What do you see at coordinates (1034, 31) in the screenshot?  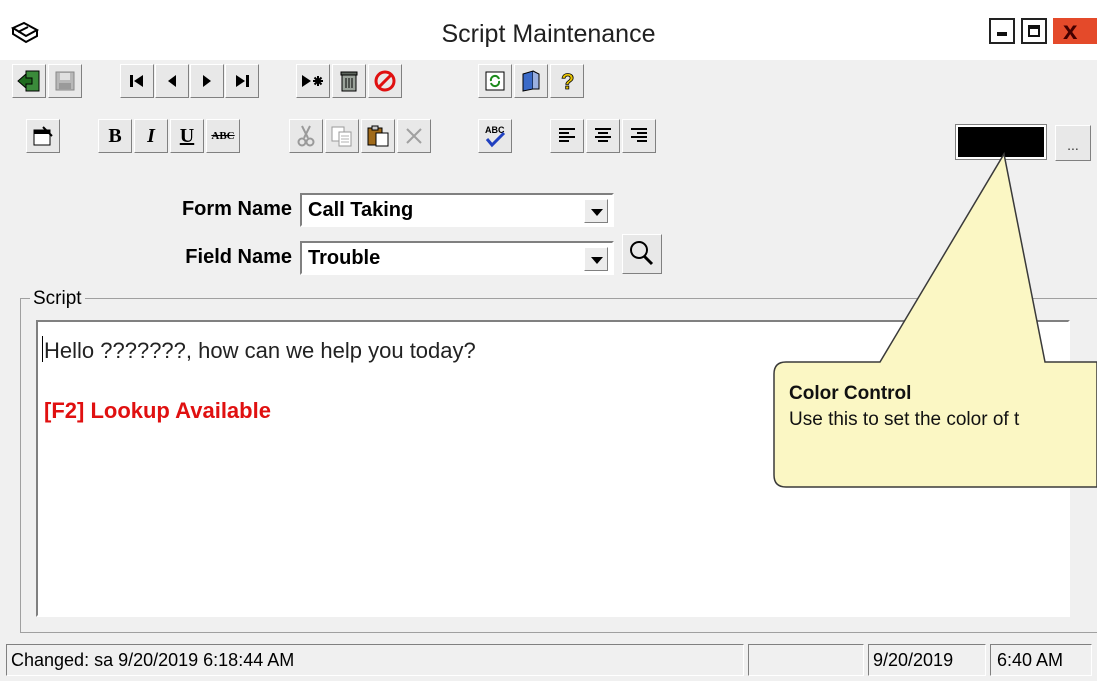 I see `maximize-button` at bounding box center [1034, 31].